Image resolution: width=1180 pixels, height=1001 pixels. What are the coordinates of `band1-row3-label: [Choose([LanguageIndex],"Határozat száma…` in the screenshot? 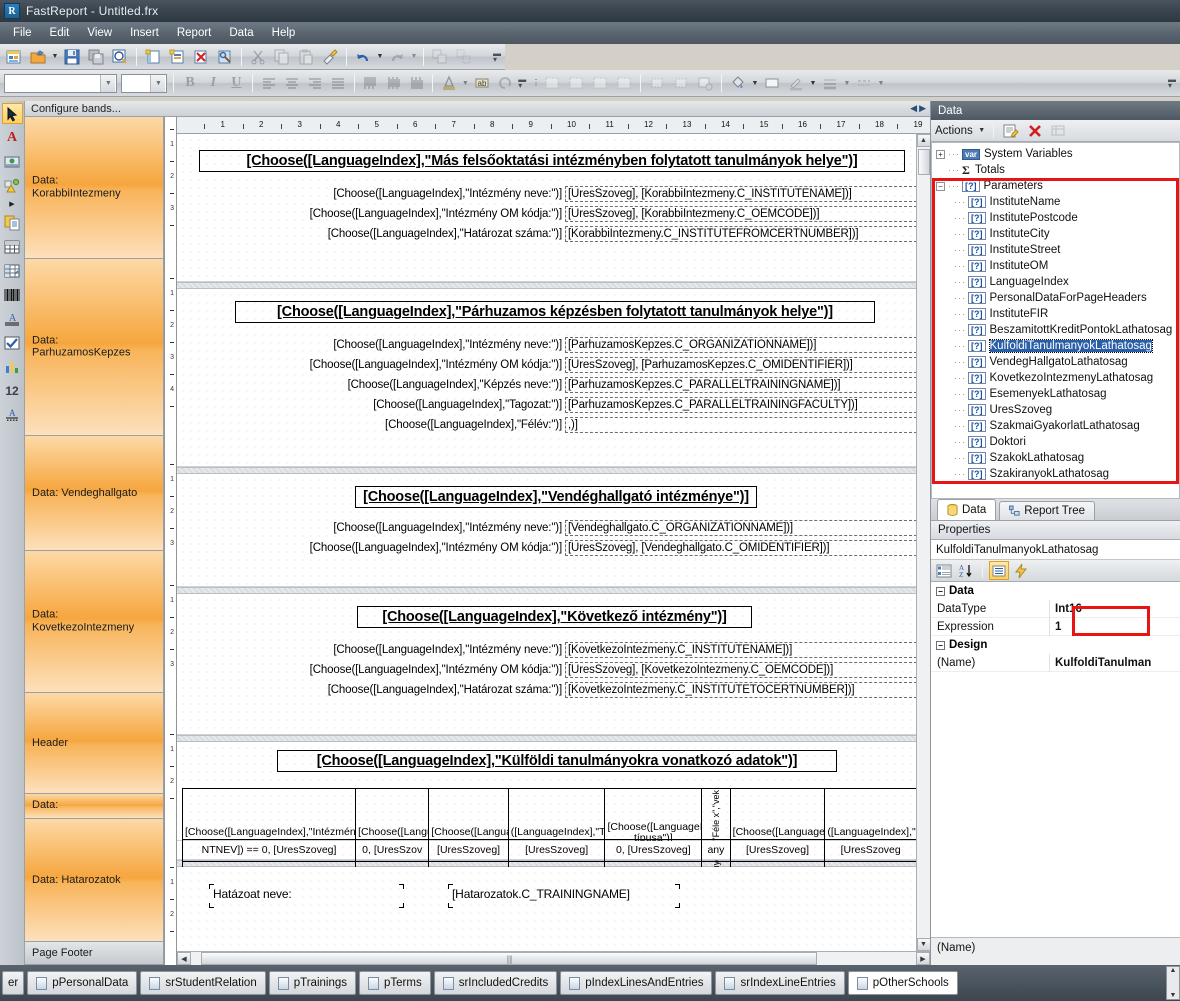 It's located at (417, 234).